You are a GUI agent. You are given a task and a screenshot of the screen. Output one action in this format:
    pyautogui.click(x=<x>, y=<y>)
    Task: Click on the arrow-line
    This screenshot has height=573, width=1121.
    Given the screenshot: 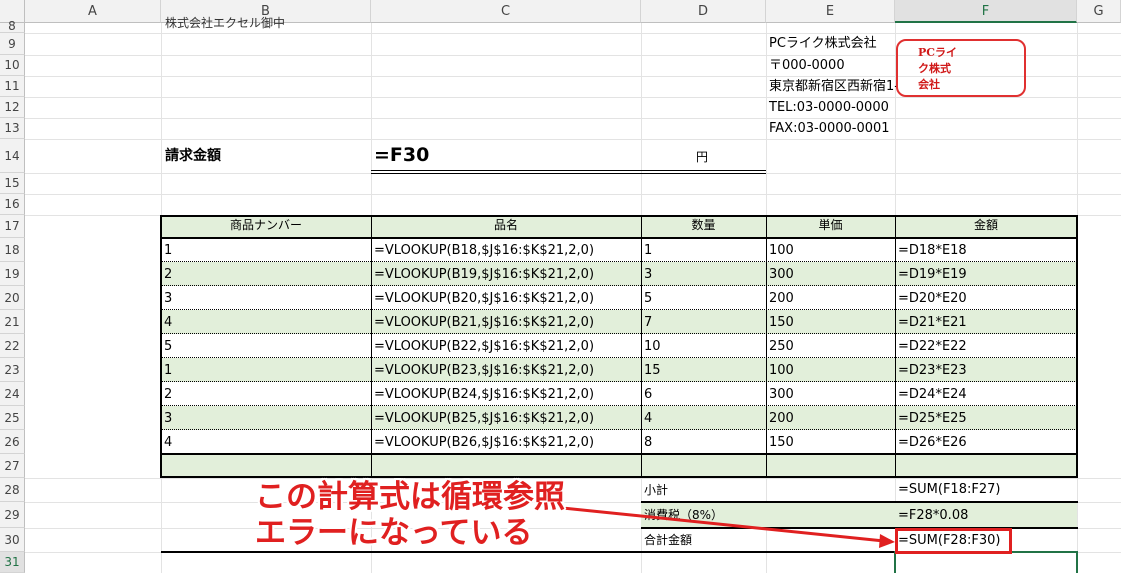 What is the action you would take?
    pyautogui.click(x=718, y=524)
    